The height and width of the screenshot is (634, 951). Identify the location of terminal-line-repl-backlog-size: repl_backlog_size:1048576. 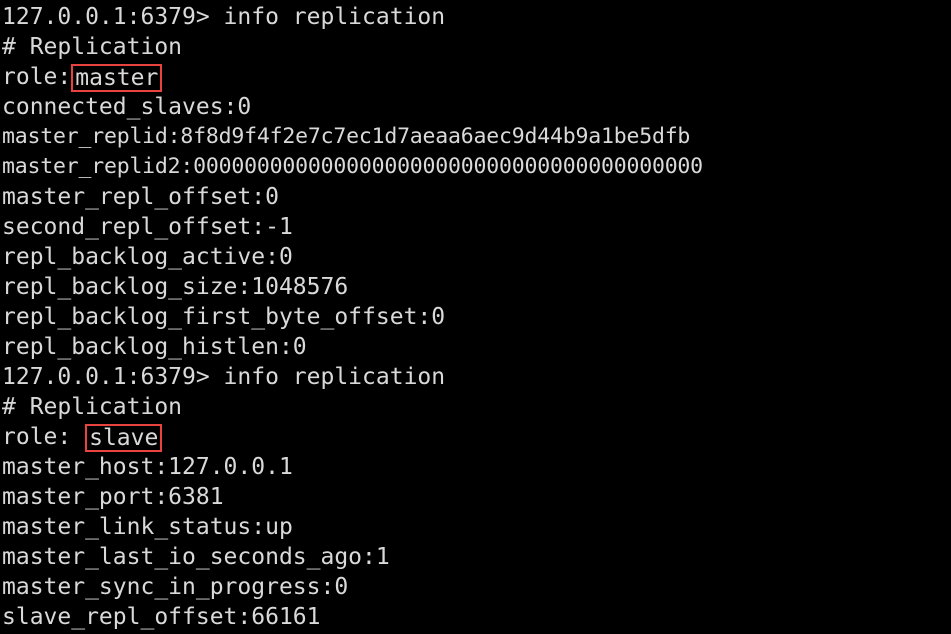
(175, 287).